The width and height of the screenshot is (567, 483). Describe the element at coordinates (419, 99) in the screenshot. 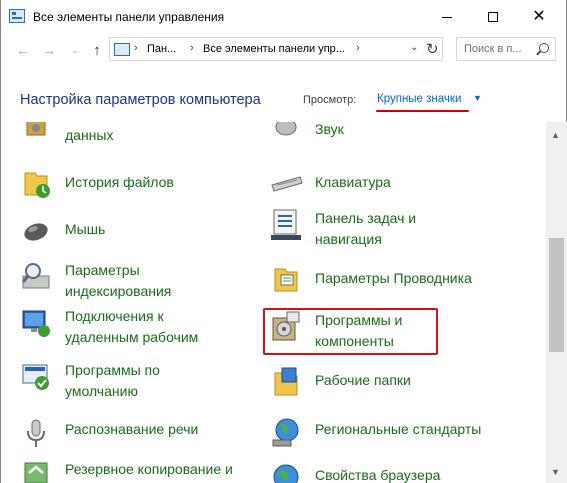

I see `view-by-dropdown: Крупные значки` at that location.